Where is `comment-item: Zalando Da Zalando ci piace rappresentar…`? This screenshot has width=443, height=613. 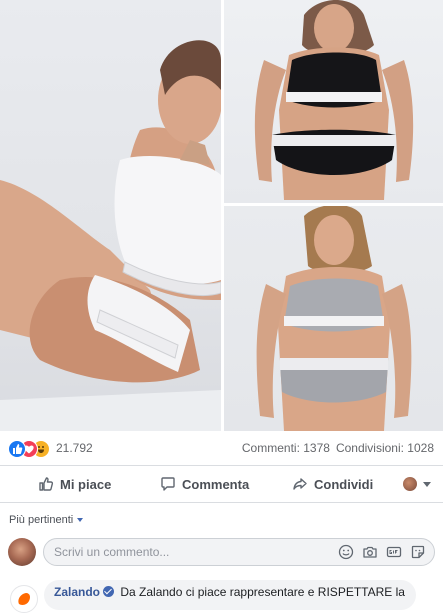
comment-item: Zalando Da Zalando ci piace rappresentar… is located at coordinates (221, 596).